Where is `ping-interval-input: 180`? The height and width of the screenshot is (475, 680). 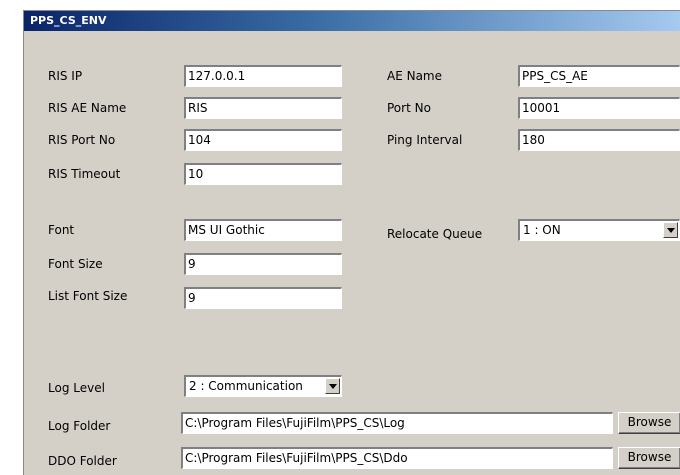
ping-interval-input: 180 is located at coordinates (599, 140).